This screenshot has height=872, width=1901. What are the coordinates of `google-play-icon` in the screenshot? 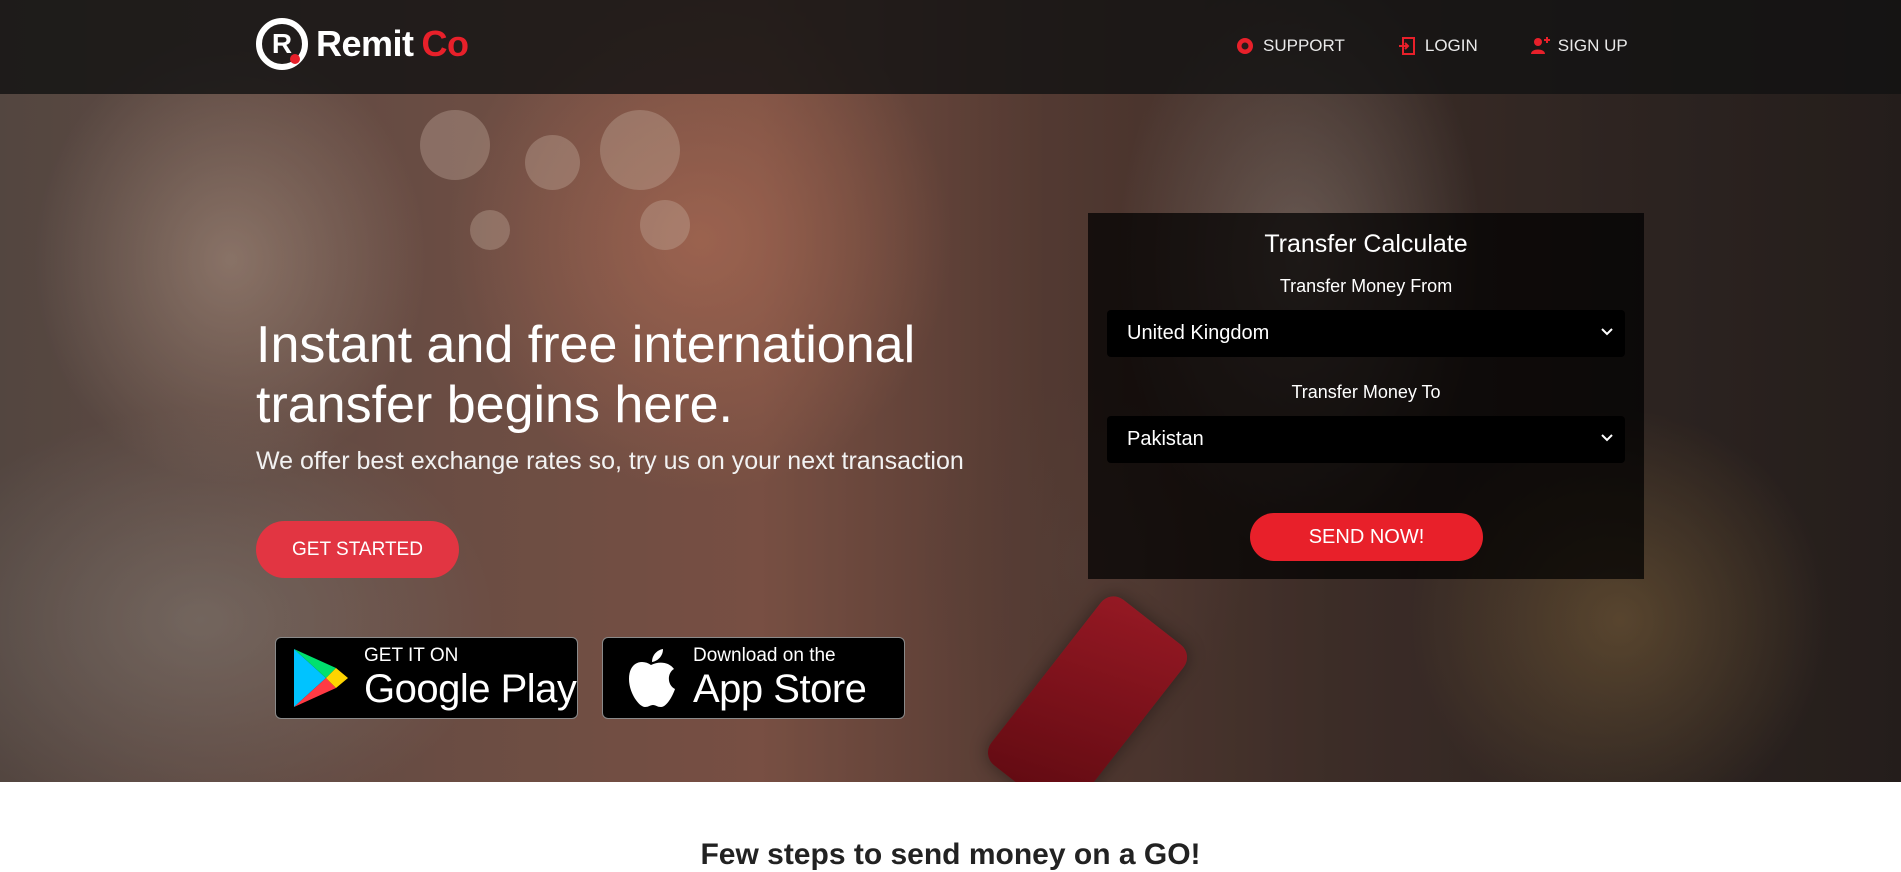 It's located at (321, 678).